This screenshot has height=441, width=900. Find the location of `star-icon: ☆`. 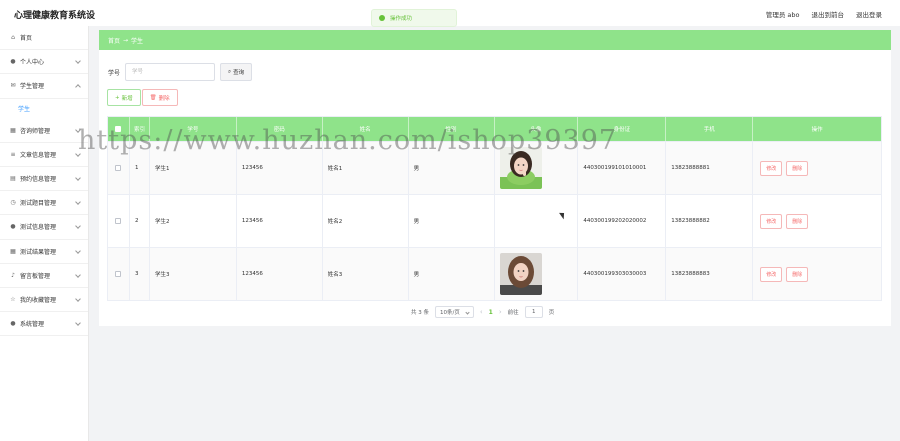

star-icon: ☆ is located at coordinates (13, 299).